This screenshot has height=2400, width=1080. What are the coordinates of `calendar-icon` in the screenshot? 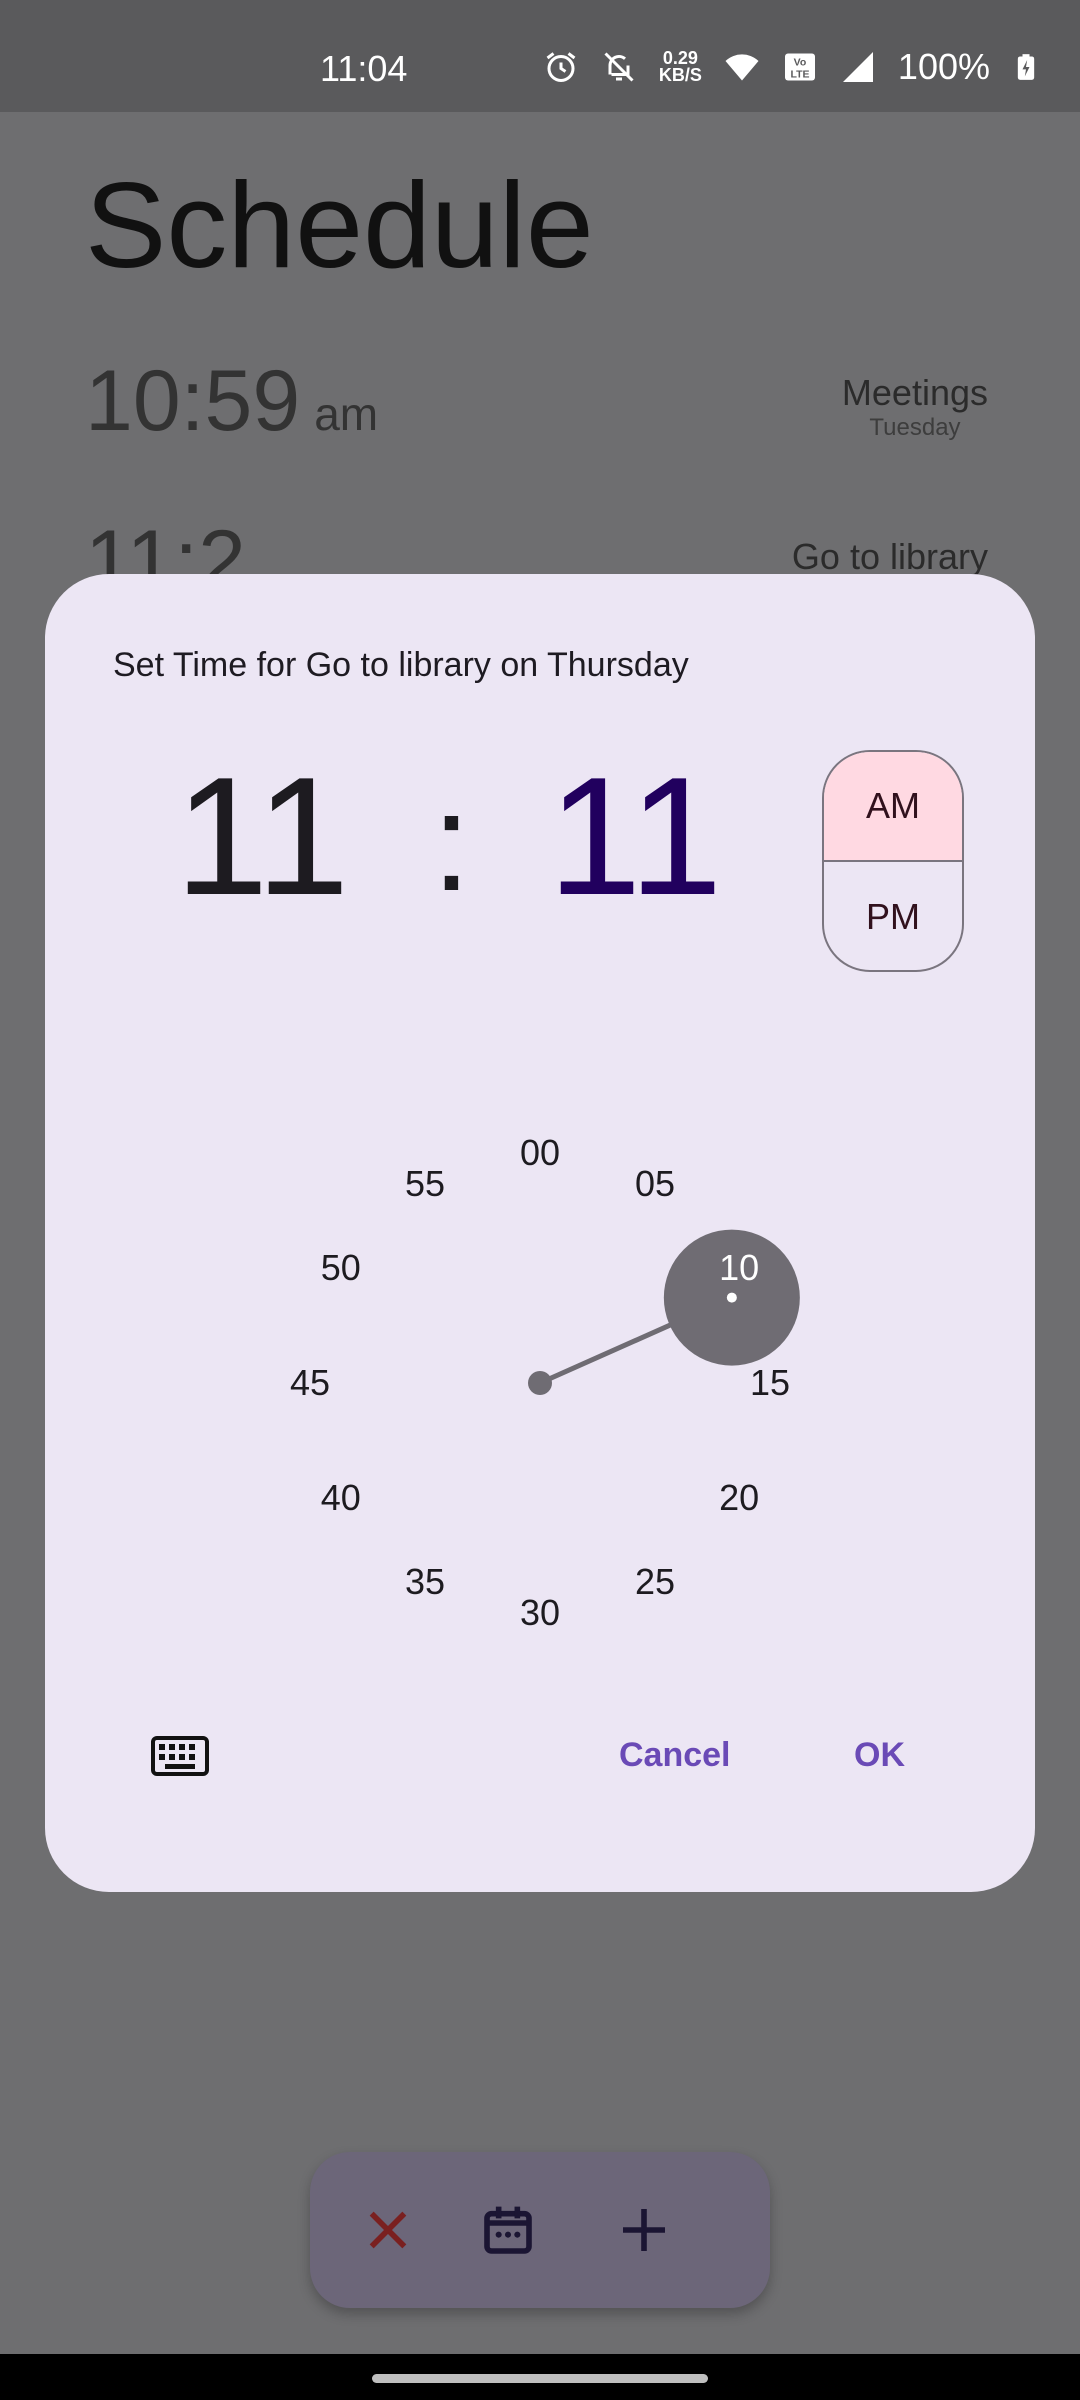 It's located at (508, 2230).